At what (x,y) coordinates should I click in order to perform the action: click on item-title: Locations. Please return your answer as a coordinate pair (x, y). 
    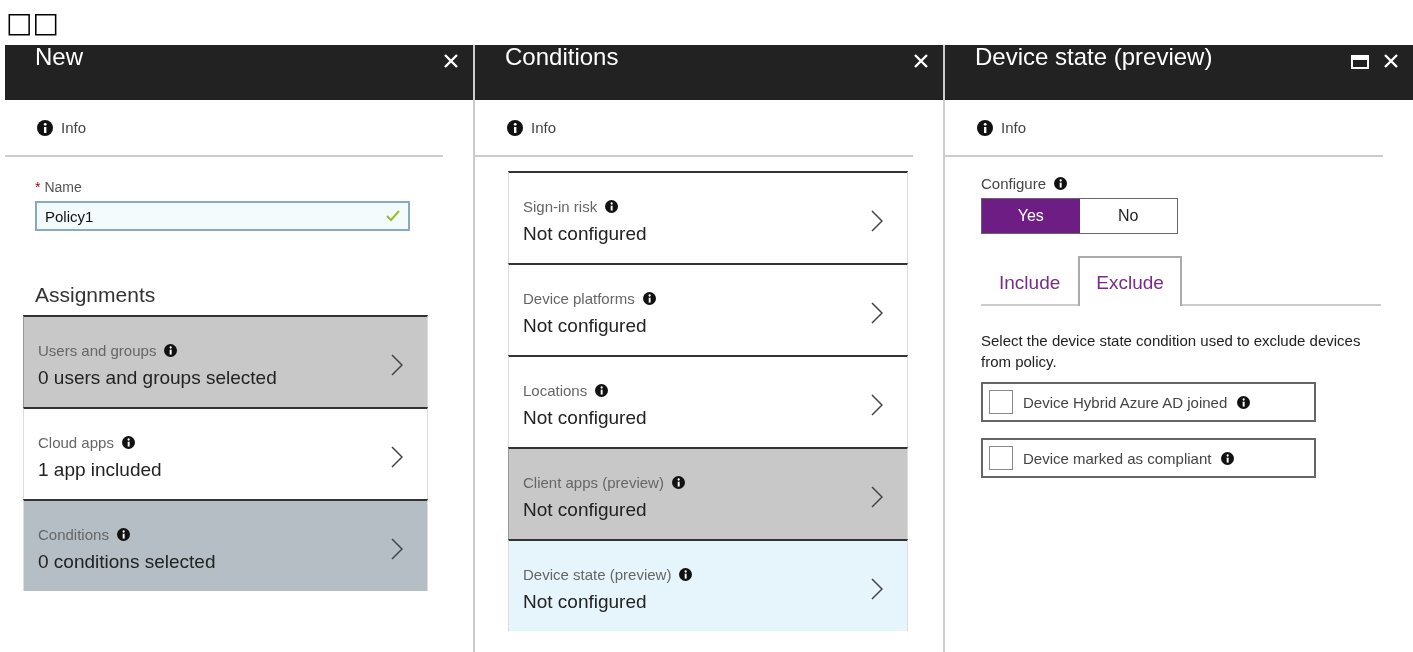
    Looking at the image, I should click on (555, 390).